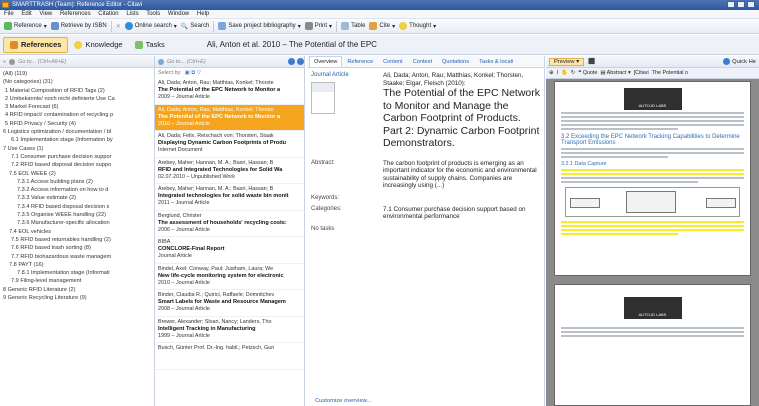 The width and height of the screenshot is (759, 406). Describe the element at coordinates (77, 165) in the screenshot. I see `tree-item: 7.2 RFID based disposal decision suppo` at that location.